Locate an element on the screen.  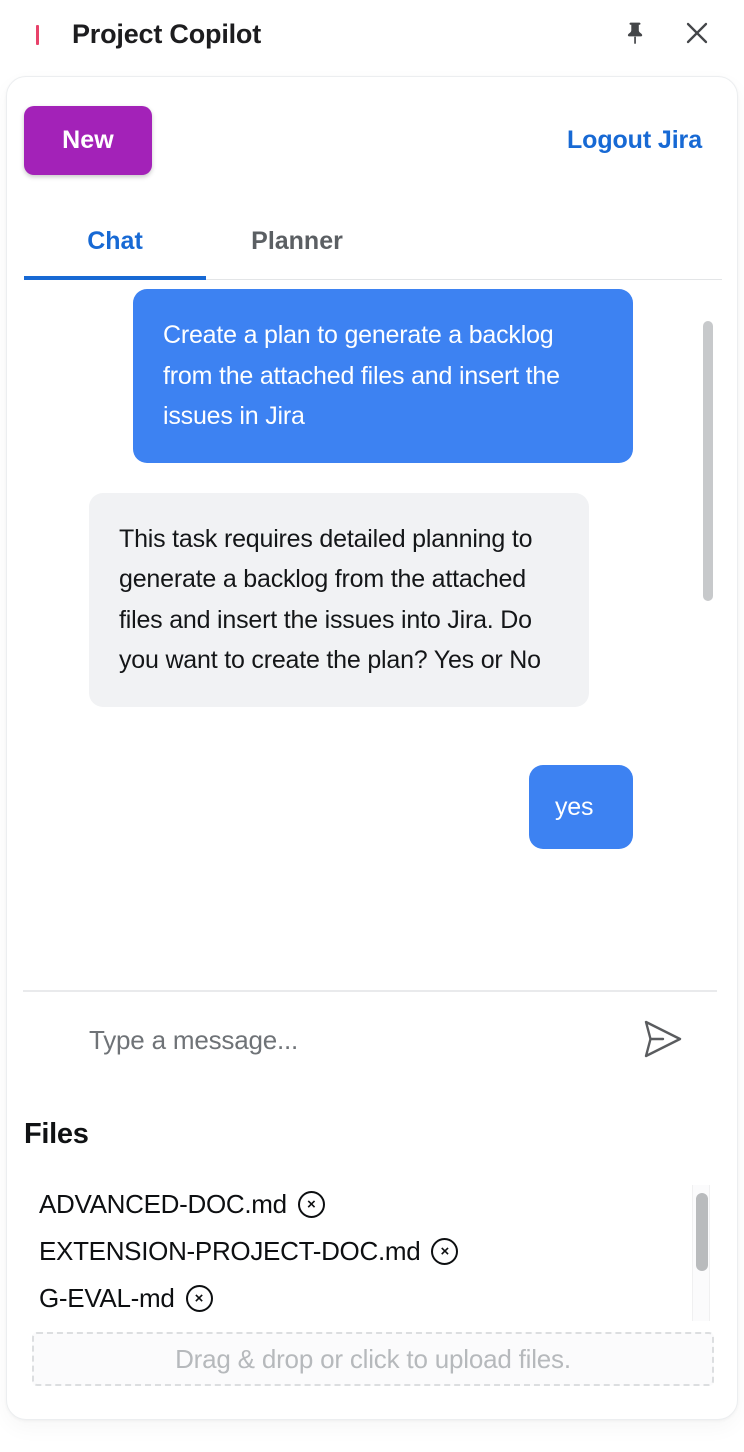
tab-chat: Chat is located at coordinates (115, 241).